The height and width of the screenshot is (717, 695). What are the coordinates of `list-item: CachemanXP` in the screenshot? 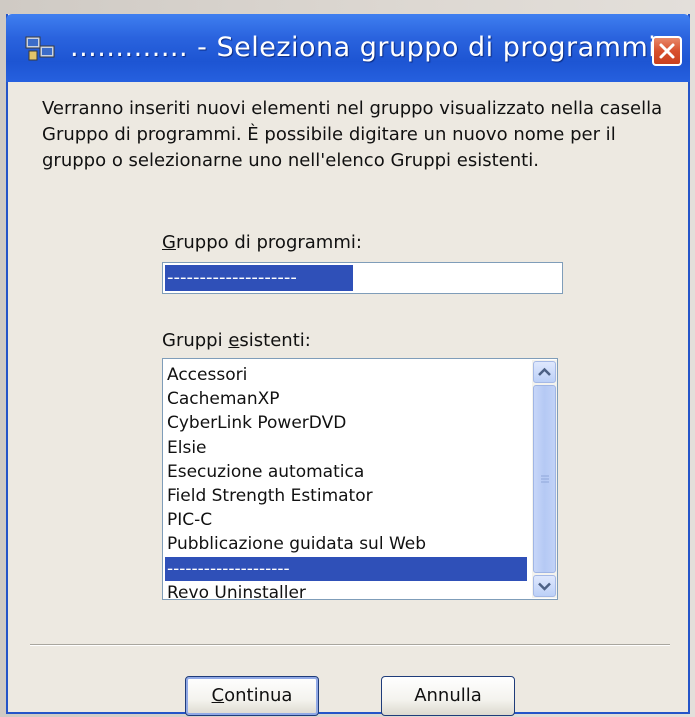 It's located at (346, 399).